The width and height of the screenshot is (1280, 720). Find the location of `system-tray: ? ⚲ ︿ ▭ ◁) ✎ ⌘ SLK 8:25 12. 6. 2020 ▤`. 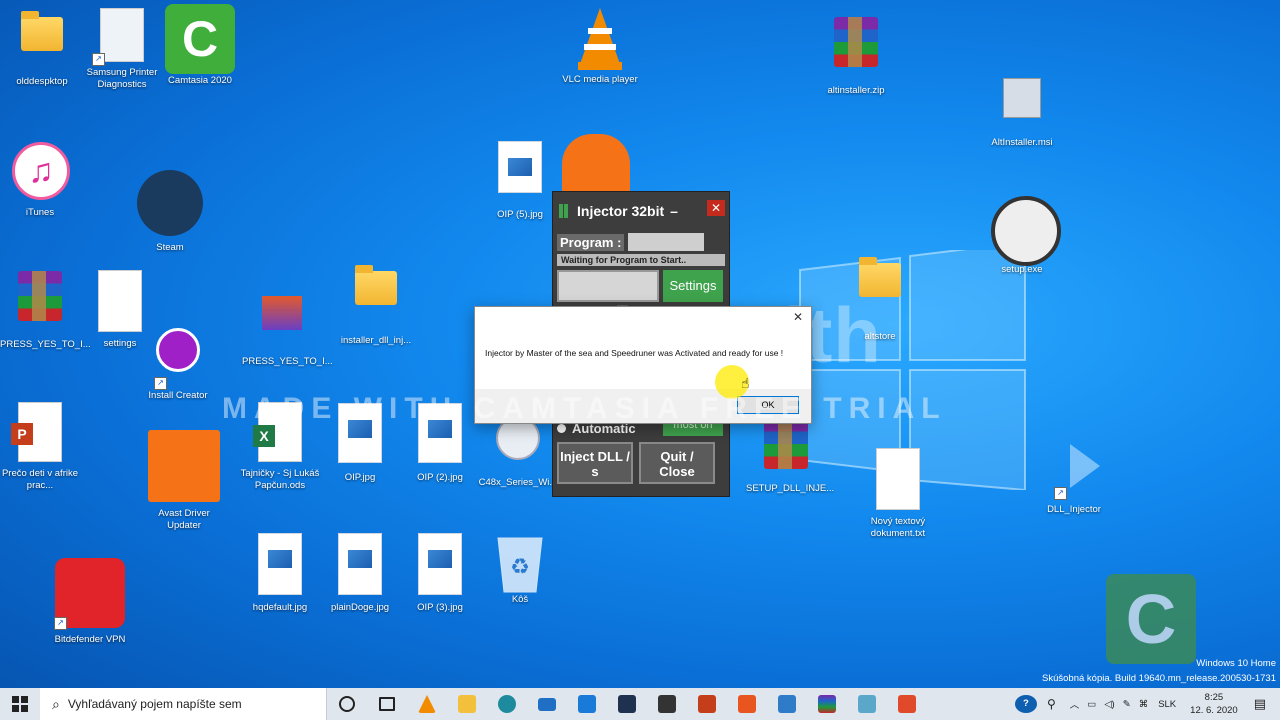

system-tray: ? ⚲ ︿ ▭ ◁) ✎ ⌘ SLK 8:25 12. 6. 2020 ▤ is located at coordinates (1147, 704).